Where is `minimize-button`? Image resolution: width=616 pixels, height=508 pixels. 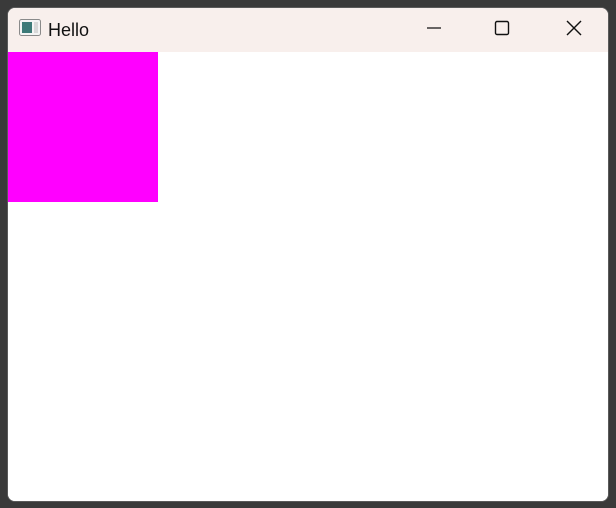 minimize-button is located at coordinates (434, 30).